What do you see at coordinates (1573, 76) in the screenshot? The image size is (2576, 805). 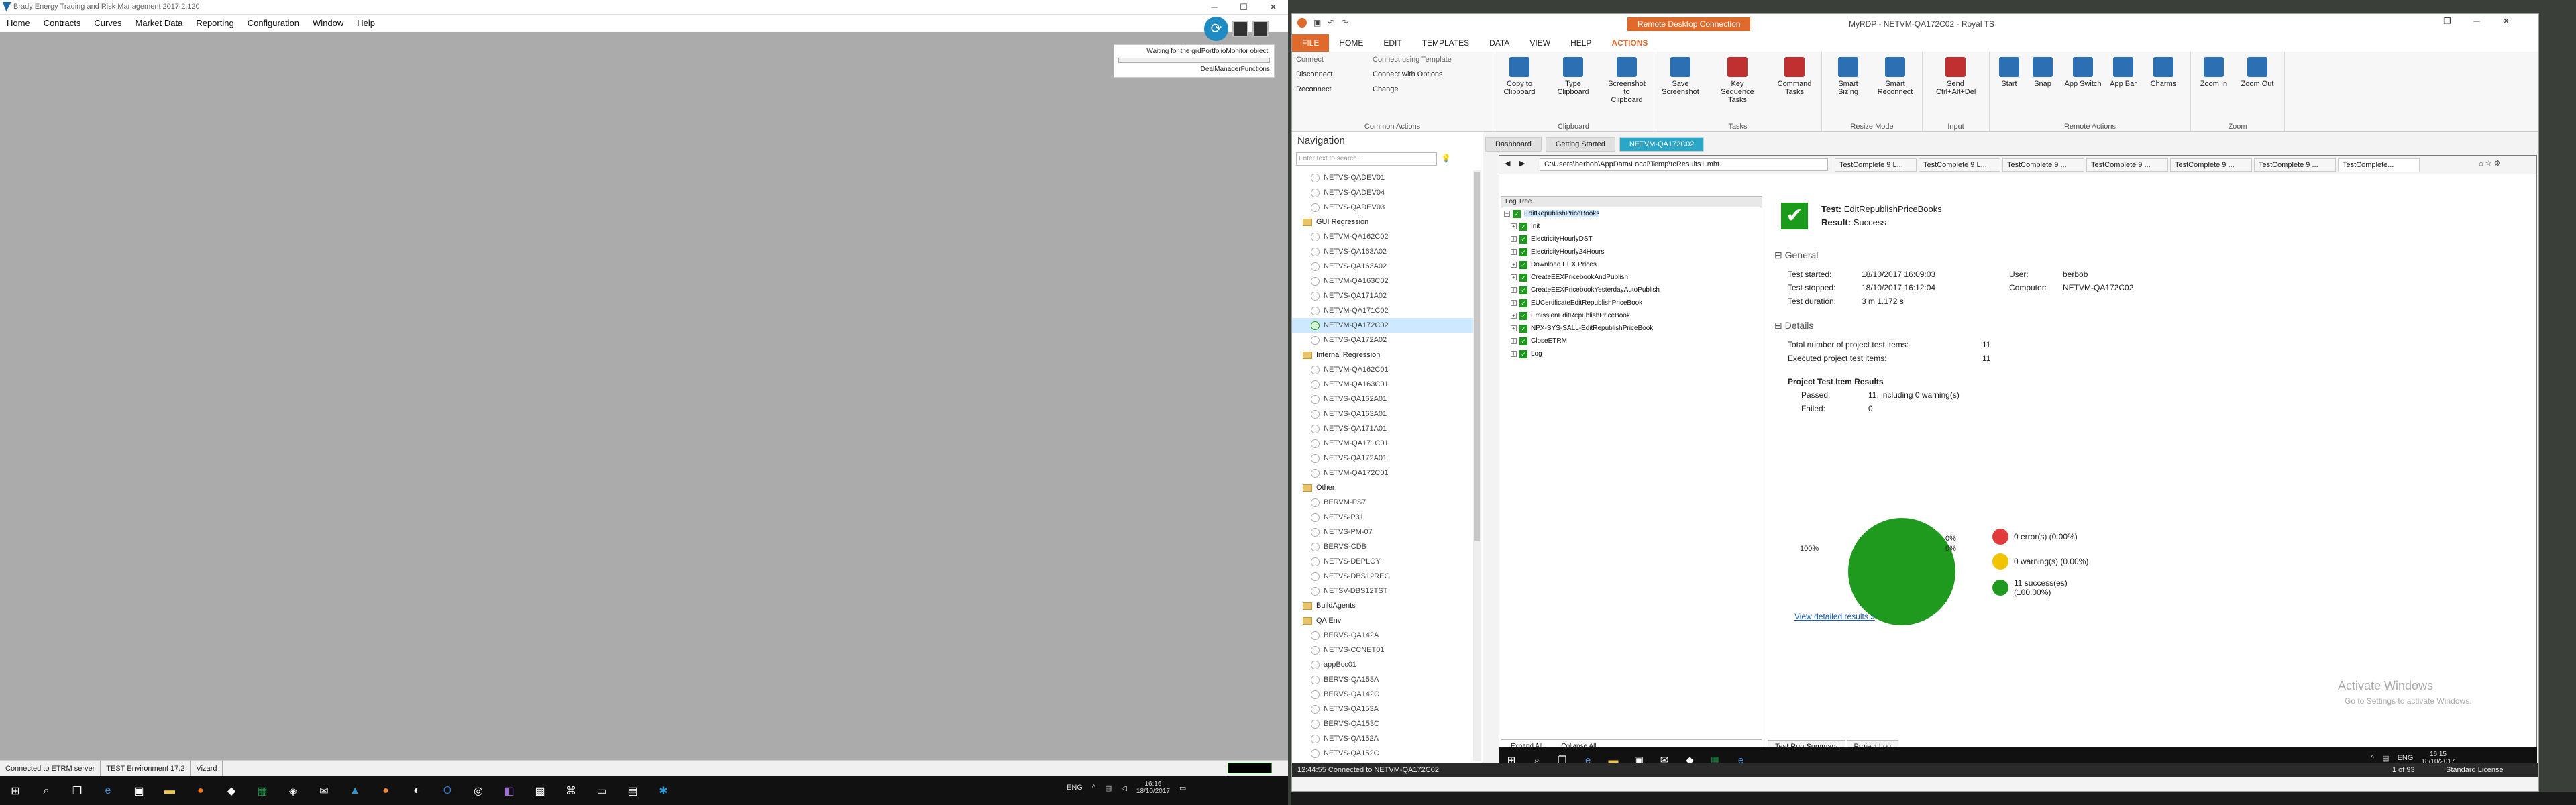 I see `type-clipboard-button: Type Clipboard` at bounding box center [1573, 76].